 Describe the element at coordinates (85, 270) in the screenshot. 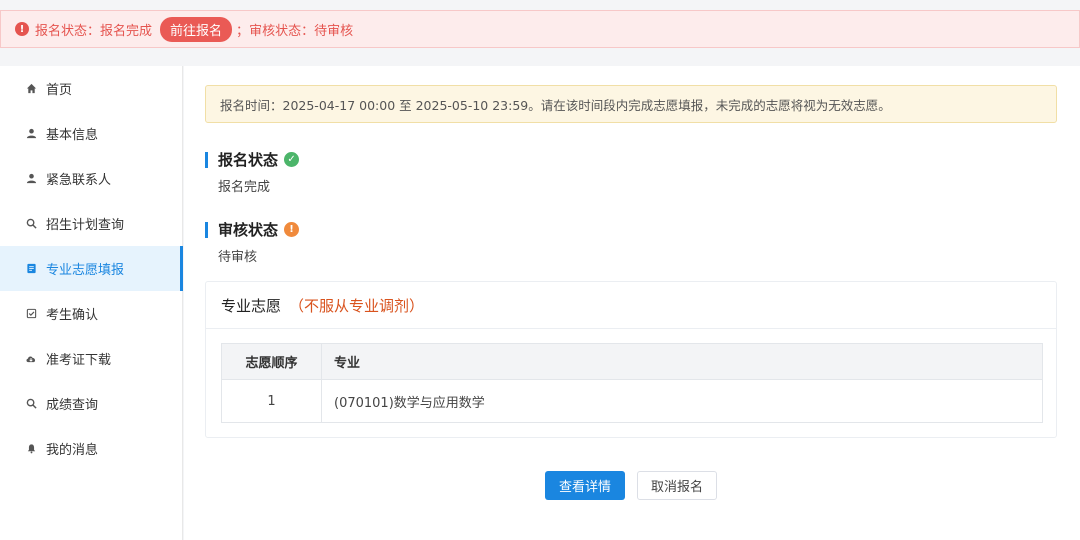

I see `sidebar-item-label: 专业志愿填报` at that location.